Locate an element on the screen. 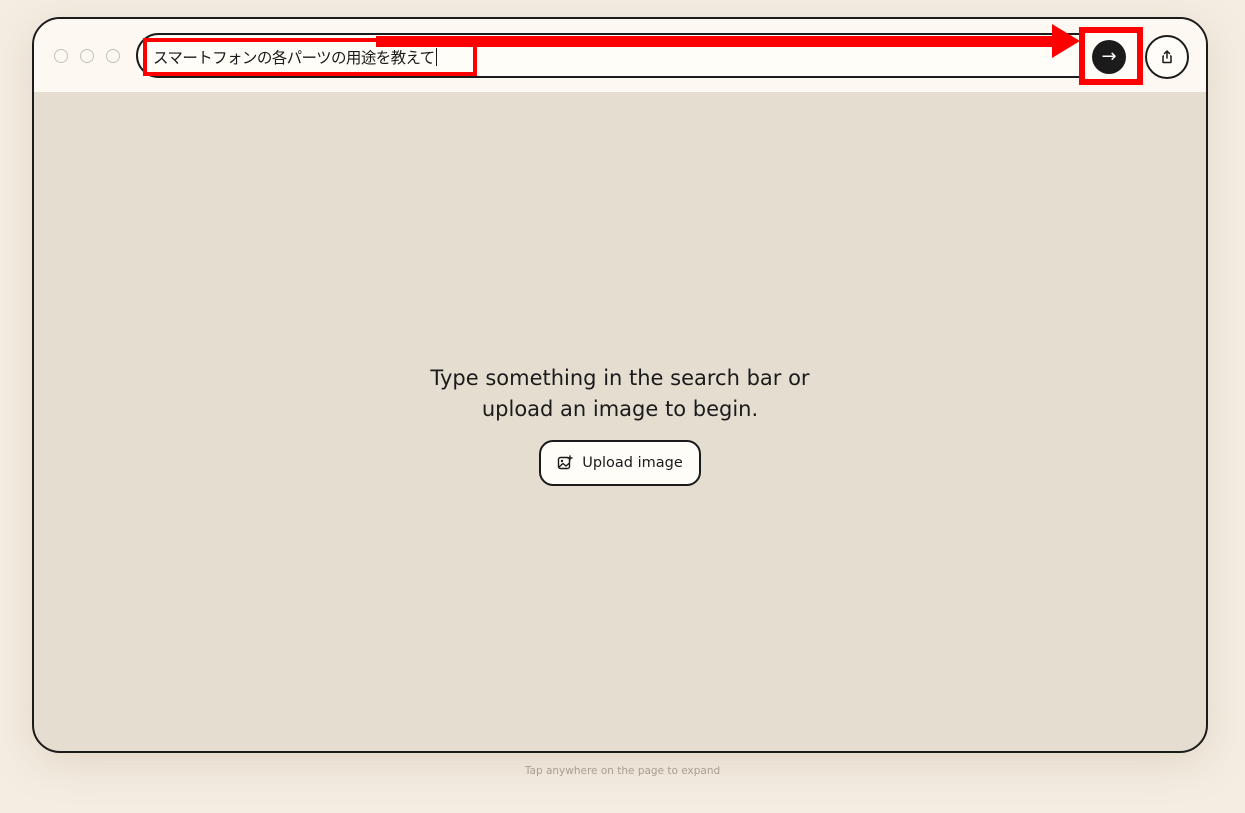 Image resolution: width=1245 pixels, height=813 pixels. upload-image-button: Upload image is located at coordinates (620, 463).